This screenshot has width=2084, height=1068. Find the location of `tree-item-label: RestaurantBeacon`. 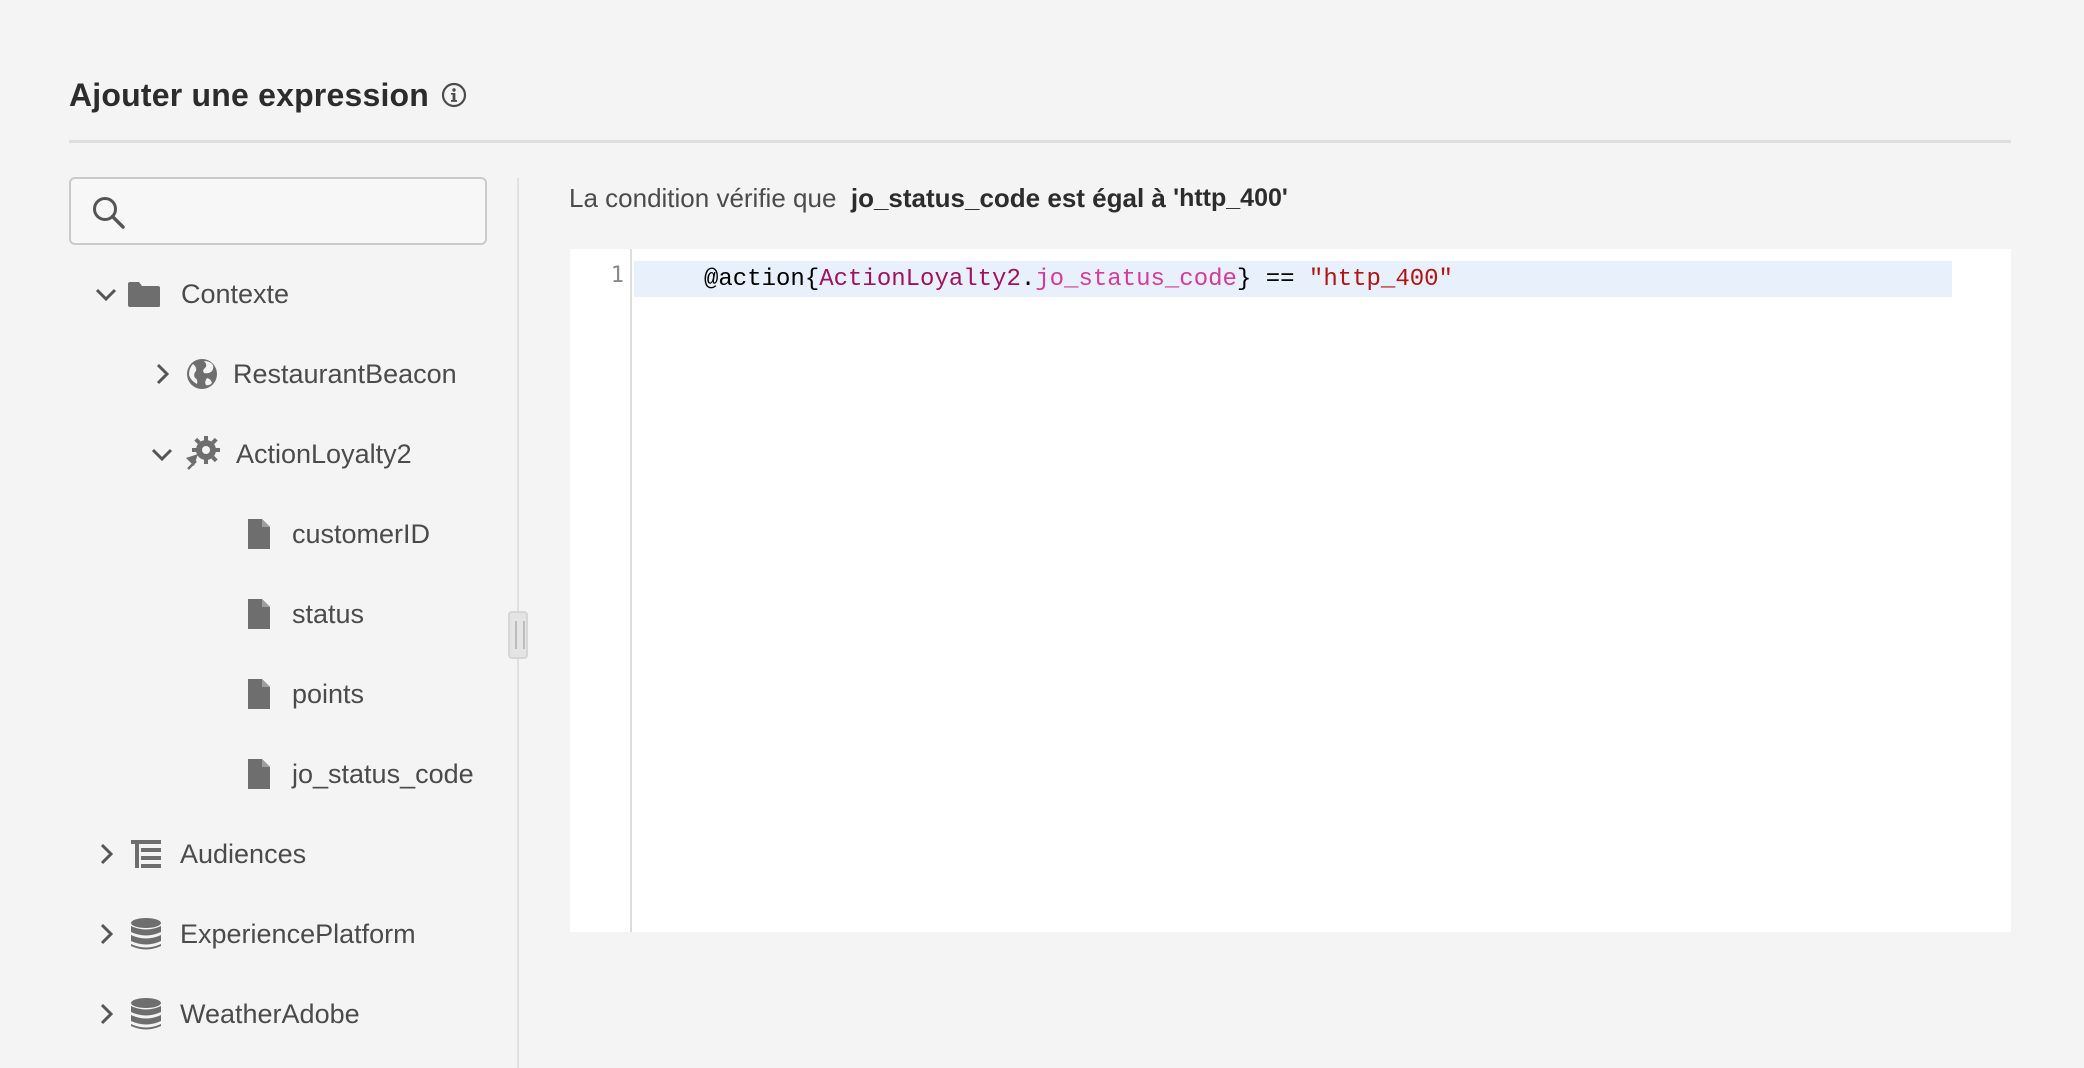

tree-item-label: RestaurantBeacon is located at coordinates (345, 373).